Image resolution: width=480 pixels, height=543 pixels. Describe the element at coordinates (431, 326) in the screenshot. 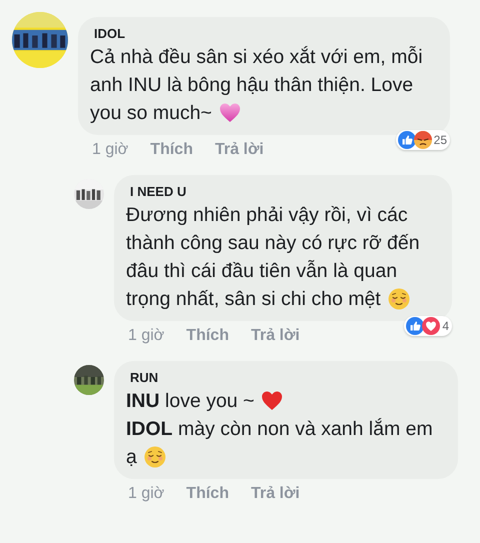

I see `love-reaction-icon` at that location.